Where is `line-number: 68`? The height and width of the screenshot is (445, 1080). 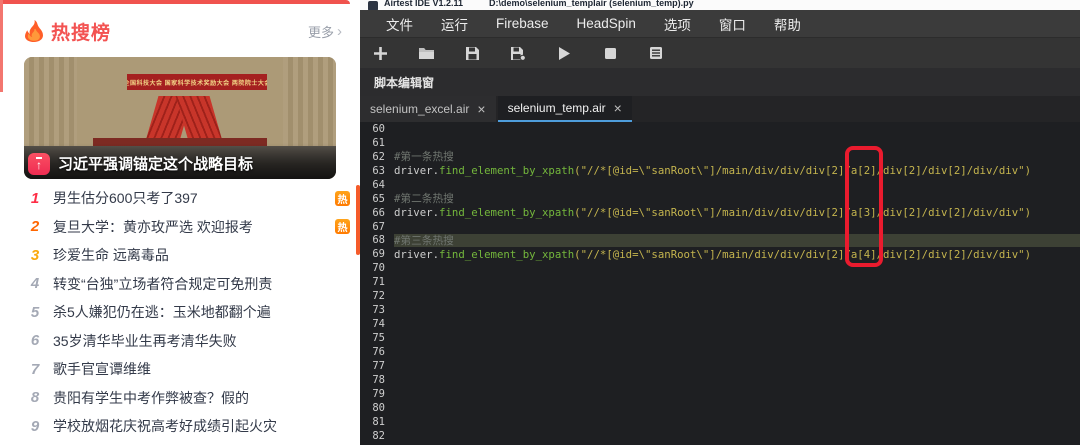
line-number: 68 is located at coordinates (378, 240).